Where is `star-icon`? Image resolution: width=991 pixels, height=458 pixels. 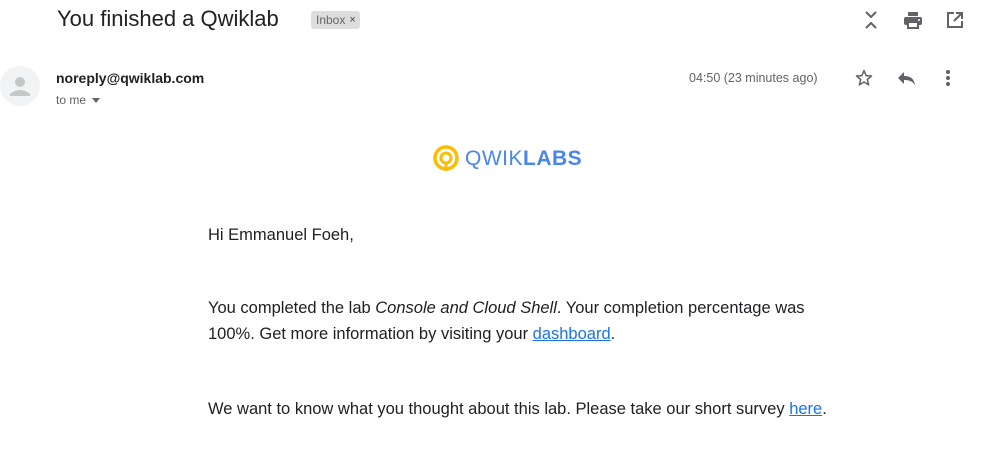 star-icon is located at coordinates (864, 78).